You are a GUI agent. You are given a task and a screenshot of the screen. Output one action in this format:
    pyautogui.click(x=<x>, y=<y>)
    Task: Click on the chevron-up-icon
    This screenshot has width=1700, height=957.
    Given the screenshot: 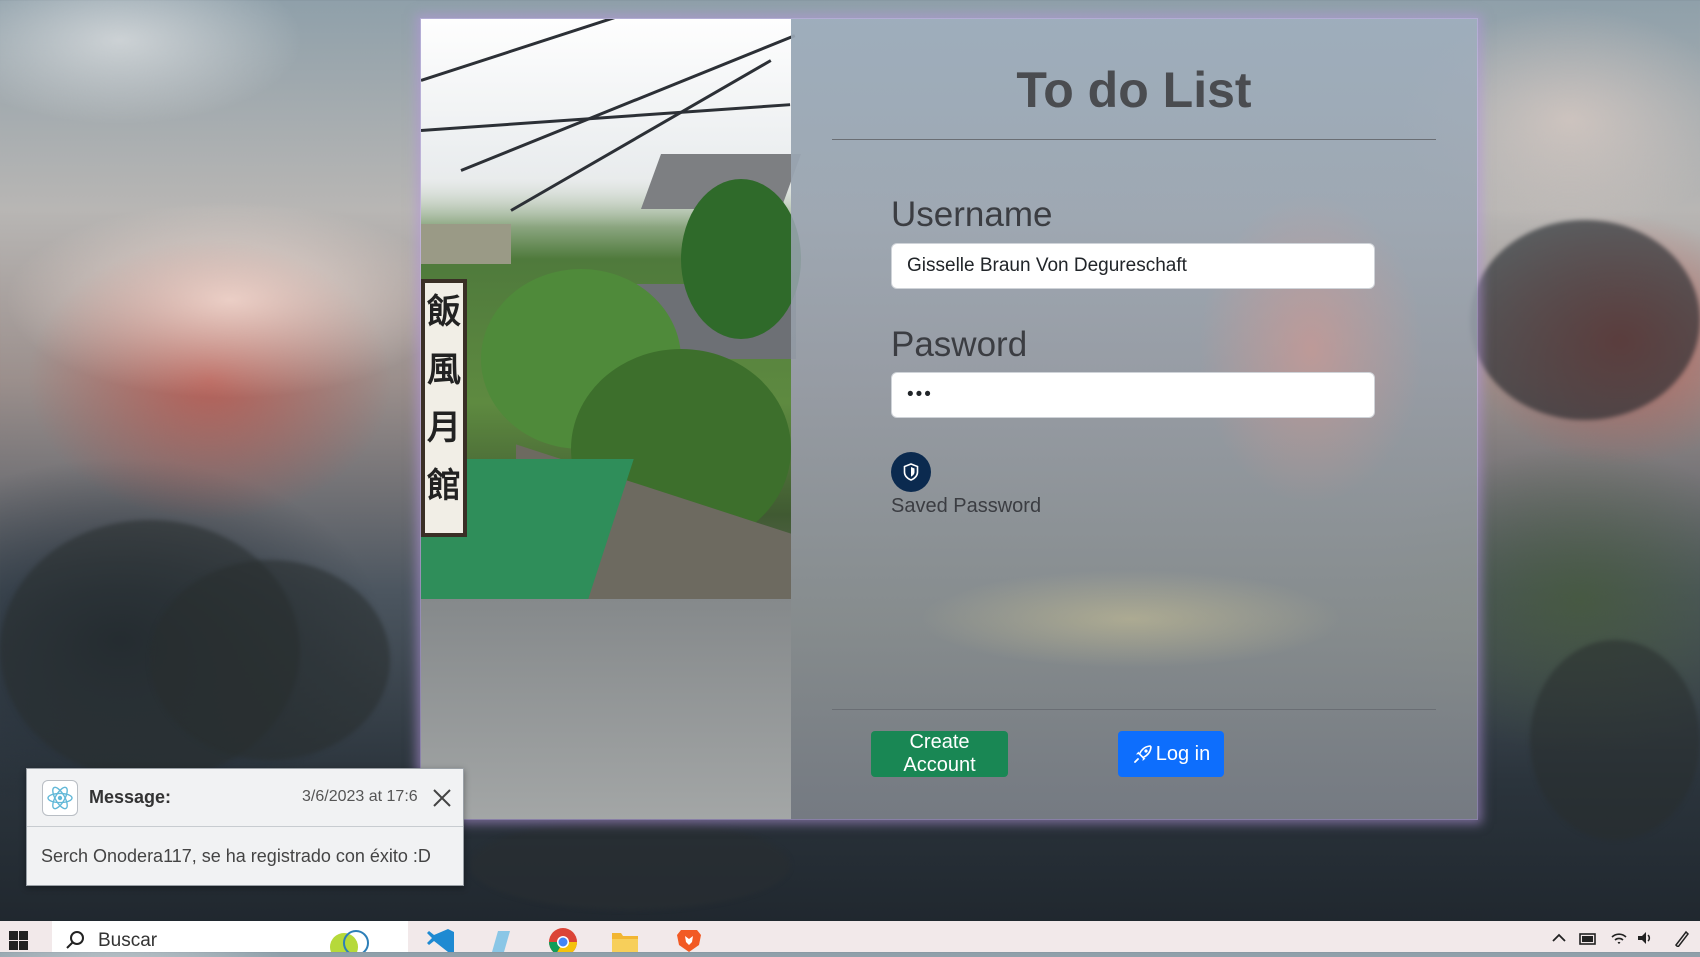 What is the action you would take?
    pyautogui.click(x=1559, y=938)
    